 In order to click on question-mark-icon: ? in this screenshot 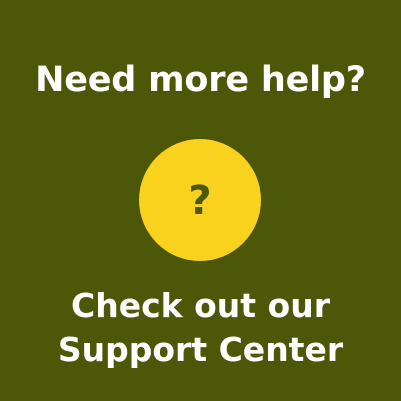, I will do `click(200, 201)`.